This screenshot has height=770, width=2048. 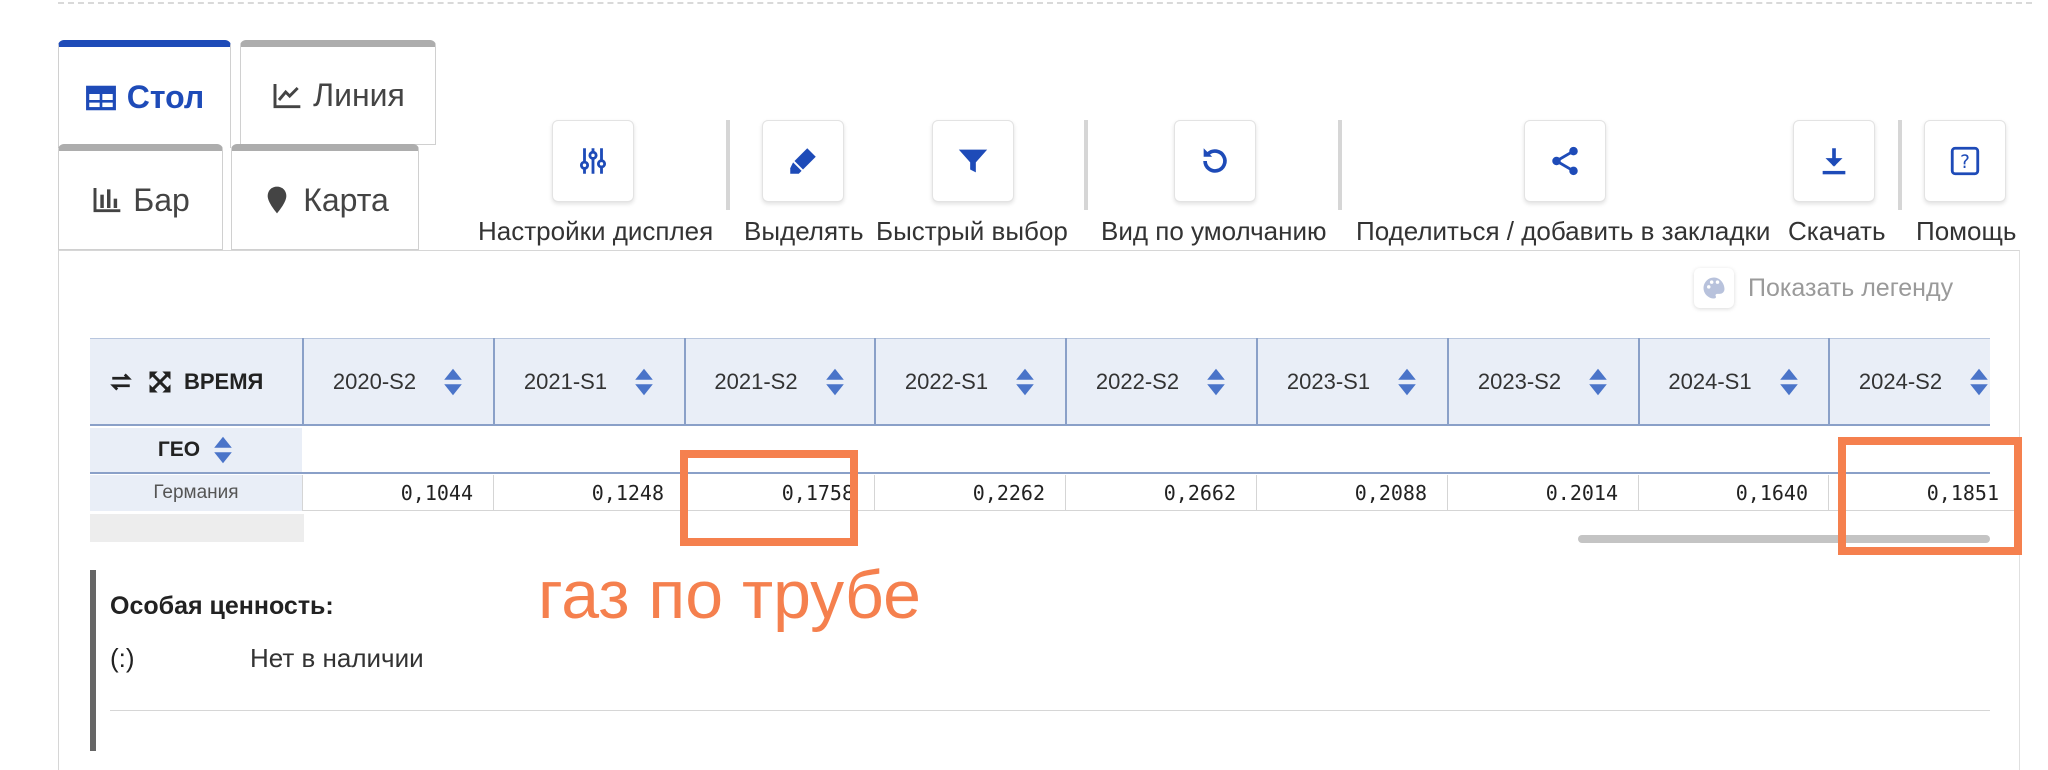 I want to click on geo-header-label: ГЕО, so click(x=179, y=449).